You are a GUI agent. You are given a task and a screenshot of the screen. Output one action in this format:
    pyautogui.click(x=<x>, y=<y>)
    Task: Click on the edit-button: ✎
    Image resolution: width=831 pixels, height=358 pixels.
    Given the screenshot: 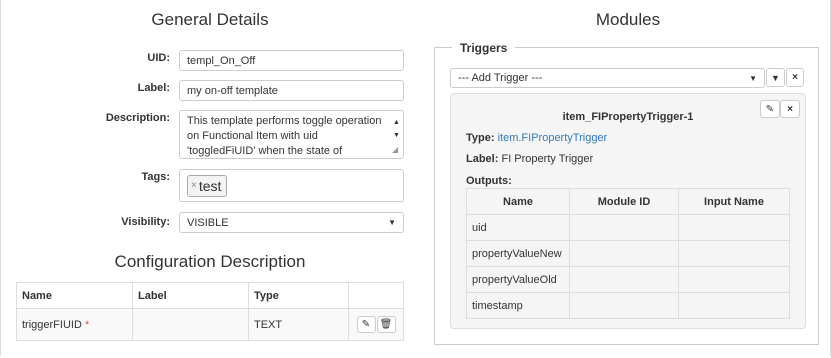 What is the action you would take?
    pyautogui.click(x=366, y=324)
    